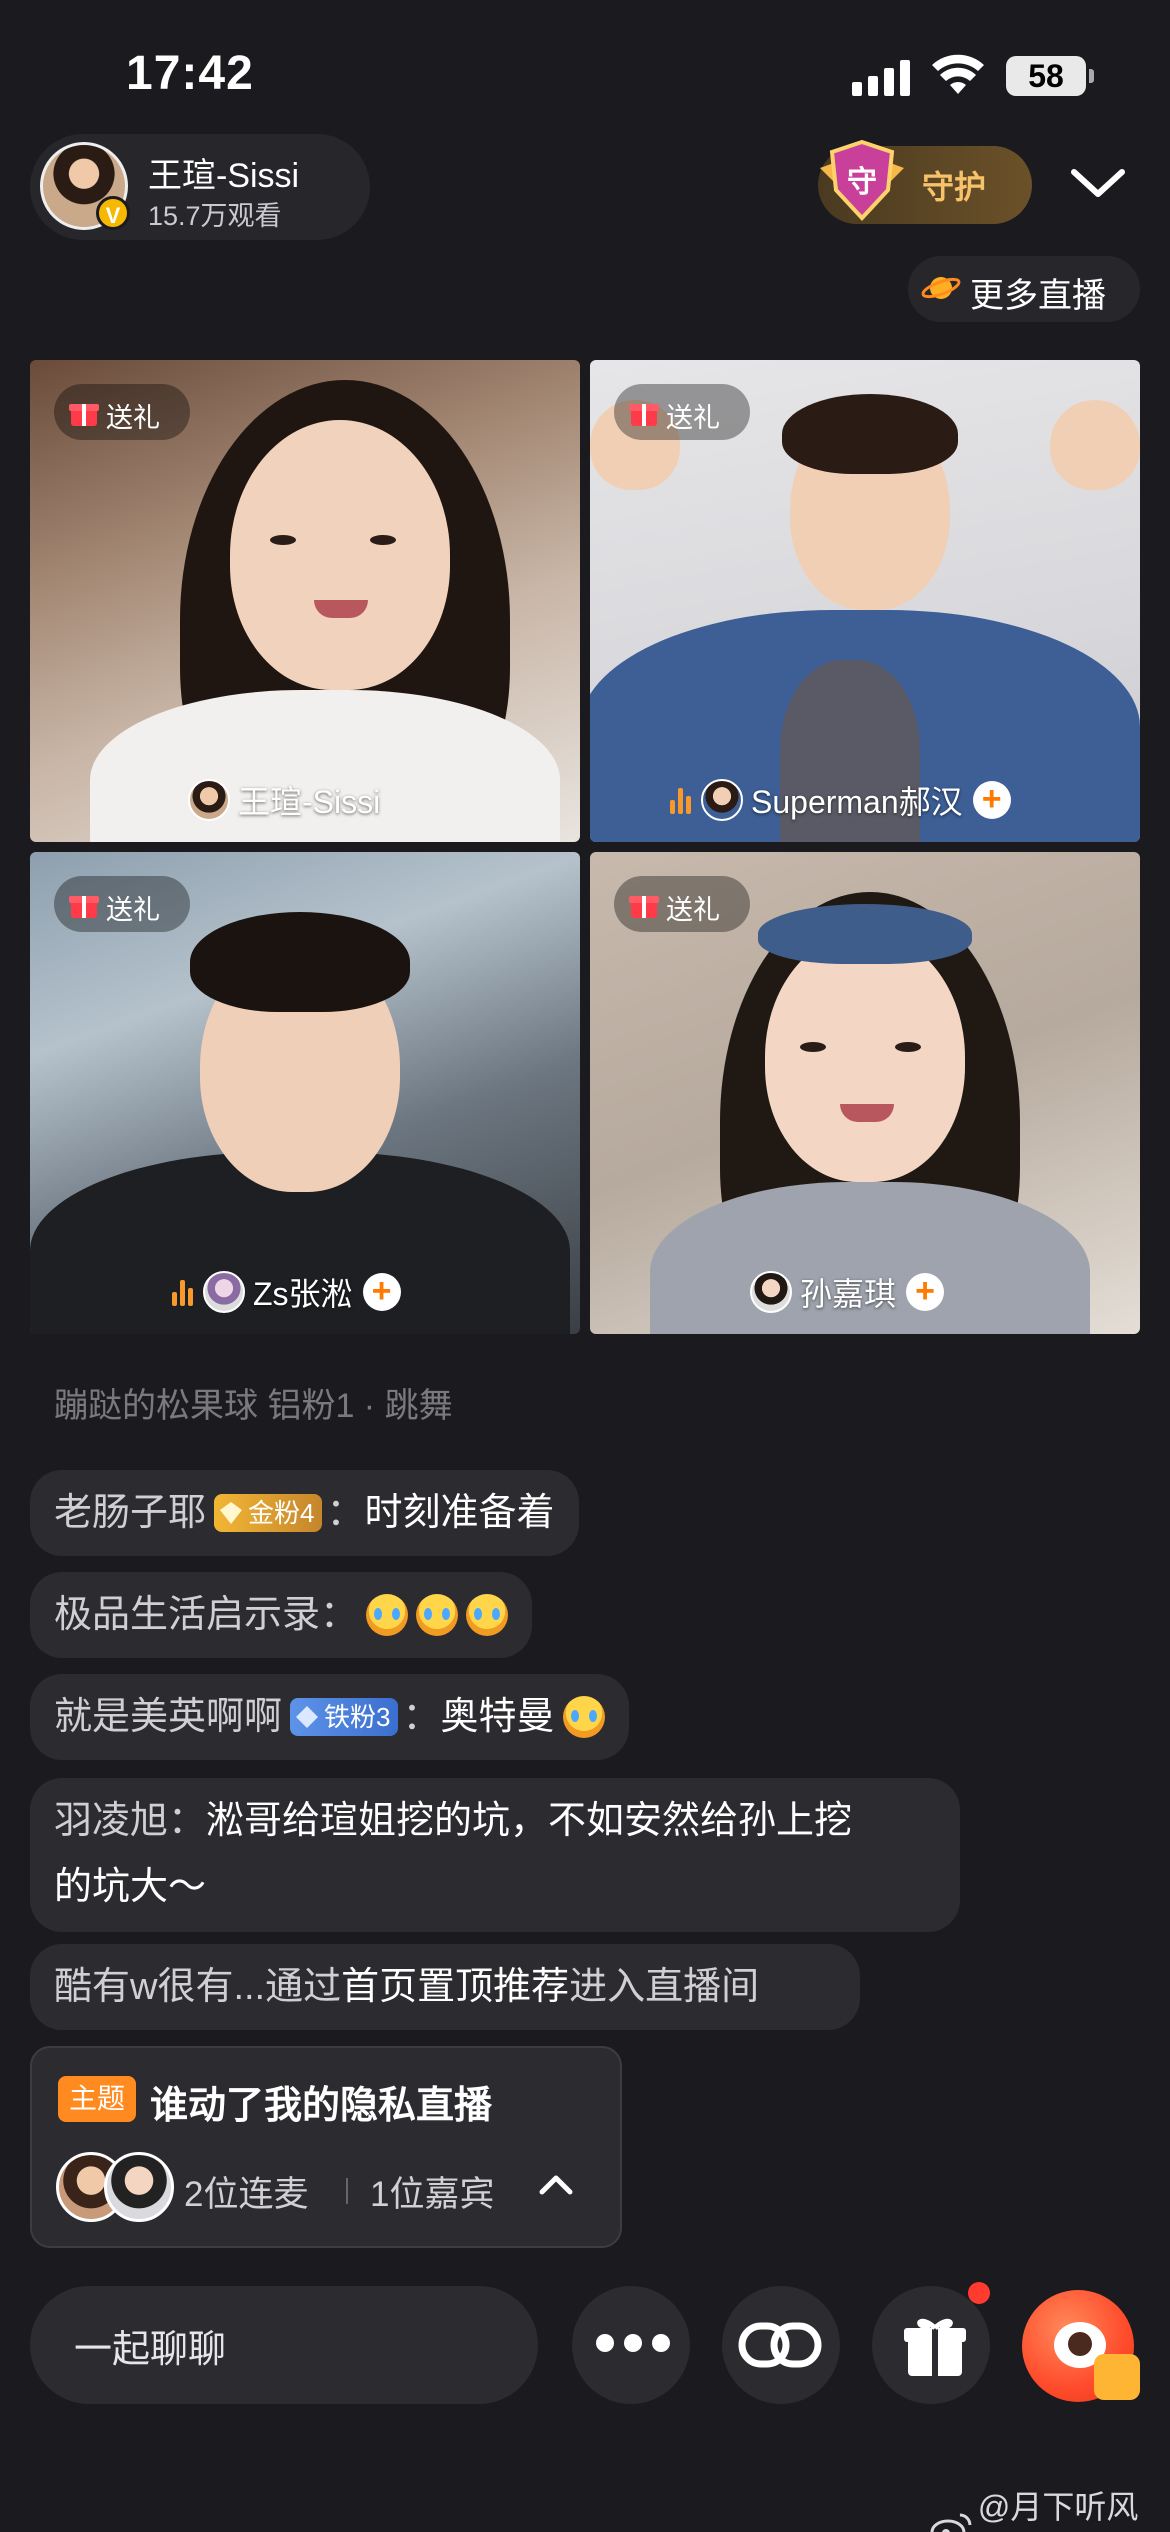 The height and width of the screenshot is (2532, 1170). What do you see at coordinates (130, 1887) in the screenshot?
I see `chat-content-line2: 的坑大～` at bounding box center [130, 1887].